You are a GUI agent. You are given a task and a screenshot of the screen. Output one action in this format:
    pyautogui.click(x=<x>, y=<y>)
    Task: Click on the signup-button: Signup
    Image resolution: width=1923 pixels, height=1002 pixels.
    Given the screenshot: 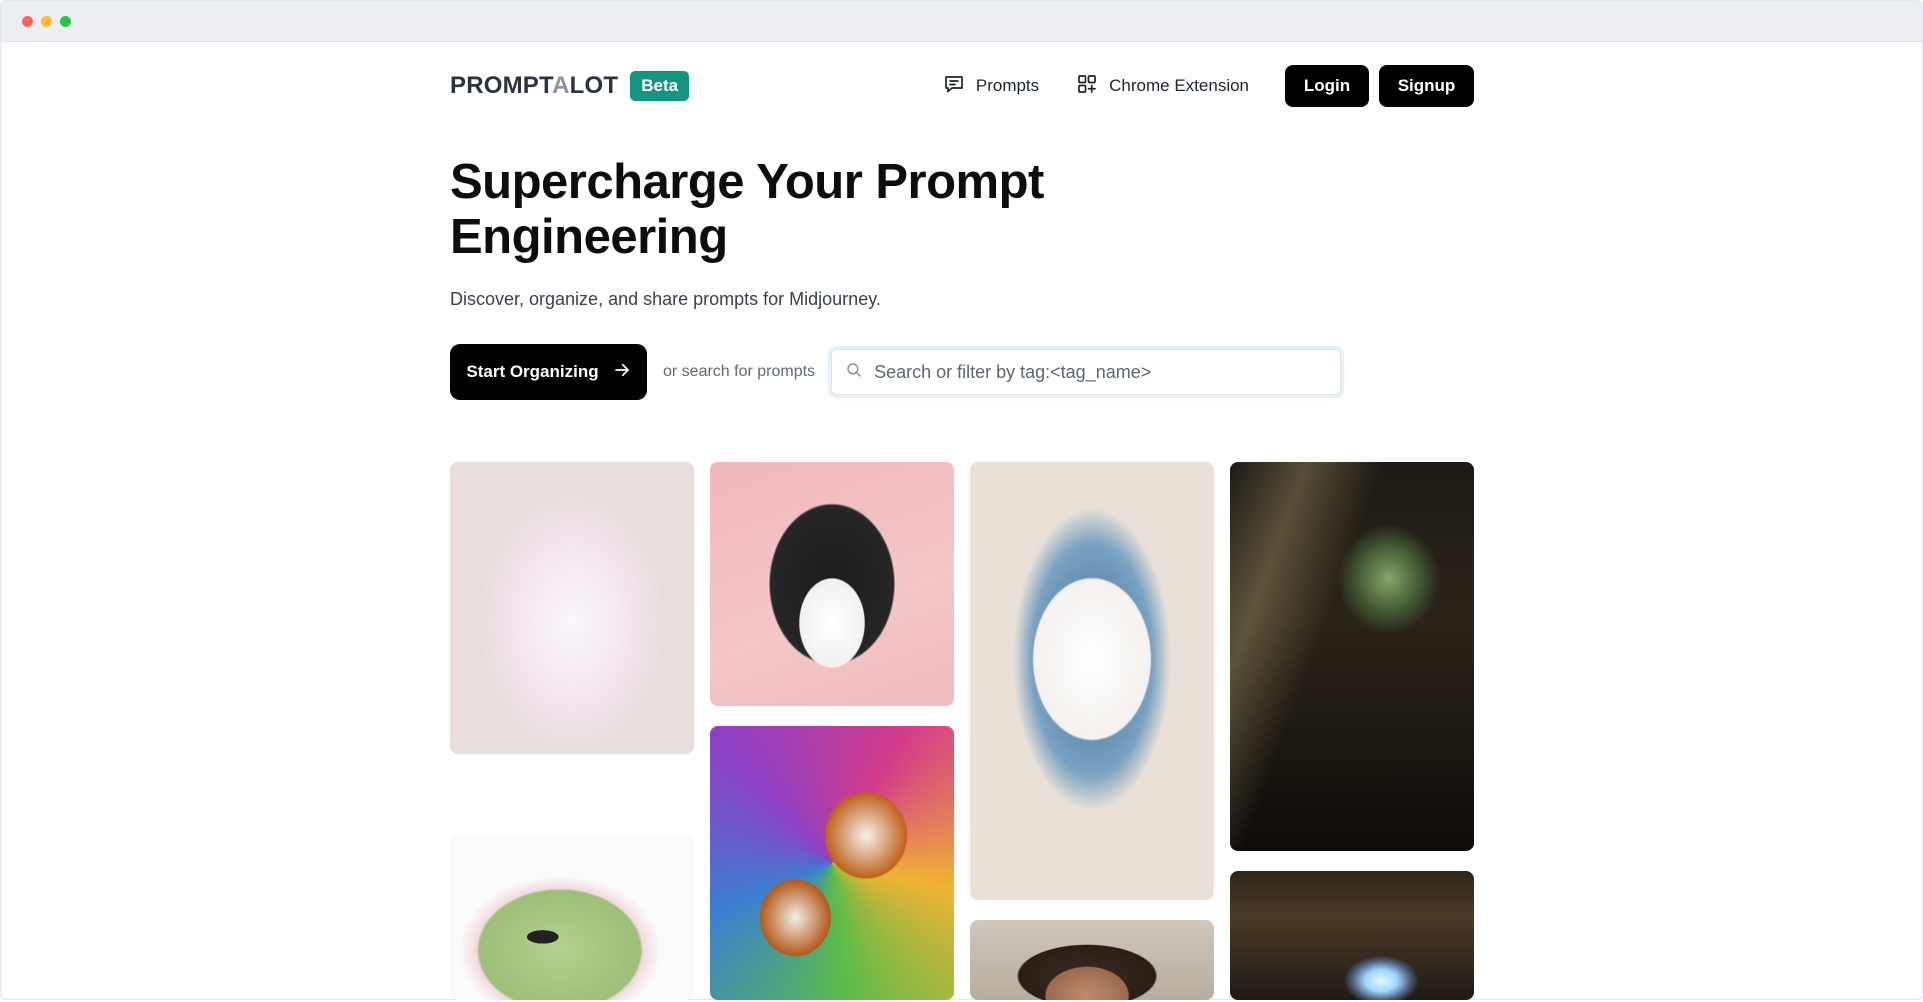 What is the action you would take?
    pyautogui.click(x=1426, y=86)
    